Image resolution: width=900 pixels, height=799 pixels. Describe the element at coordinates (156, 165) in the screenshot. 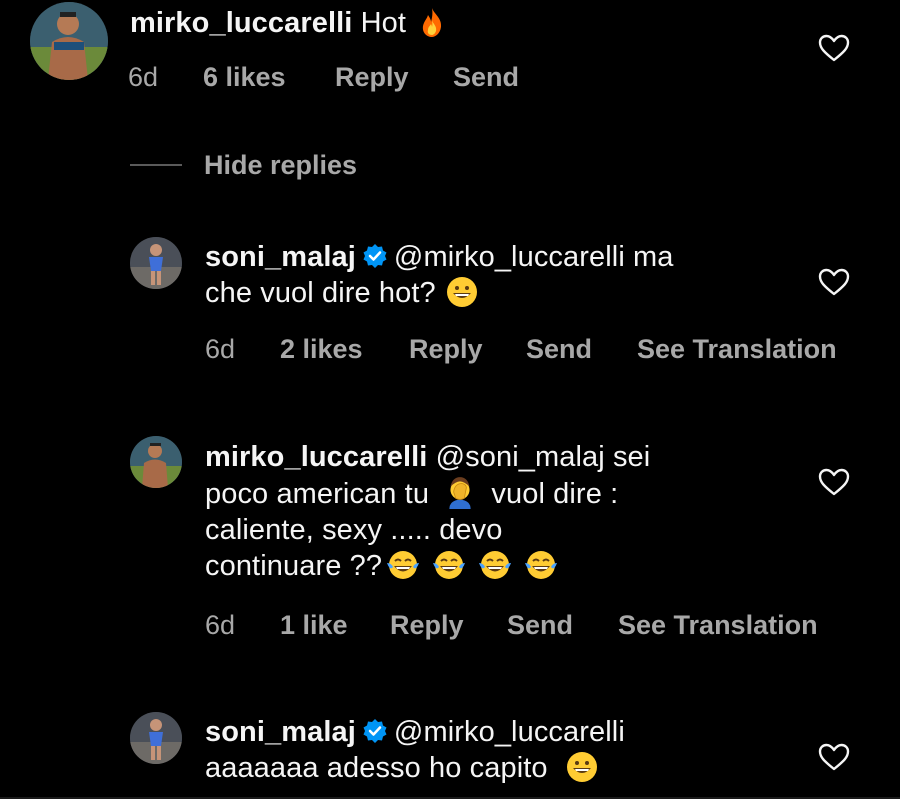

I see `hide-replies-line` at that location.